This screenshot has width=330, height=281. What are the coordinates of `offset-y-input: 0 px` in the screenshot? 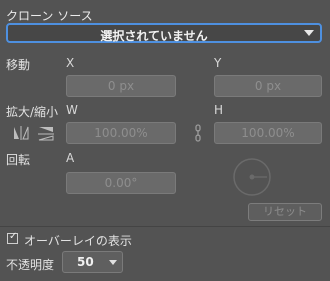 It's located at (268, 86).